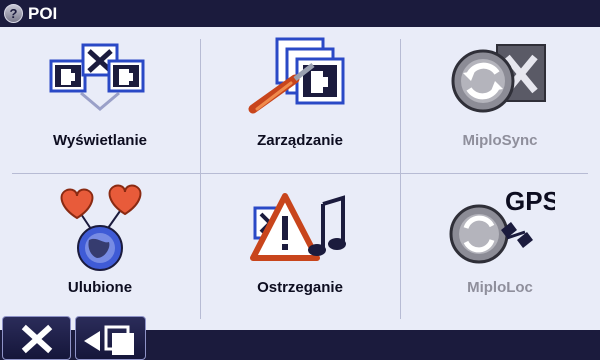  What do you see at coordinates (502, 225) in the screenshot?
I see `miploloc-icon: GPS` at bounding box center [502, 225].